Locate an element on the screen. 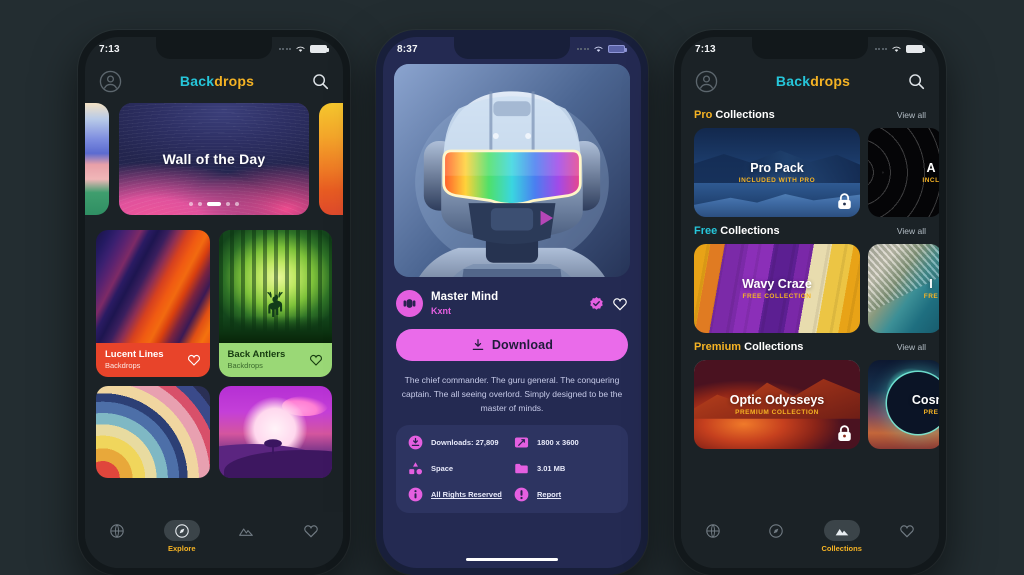 Image resolution: width=1024 pixels, height=575 pixels. info-value: Space is located at coordinates (442, 469).